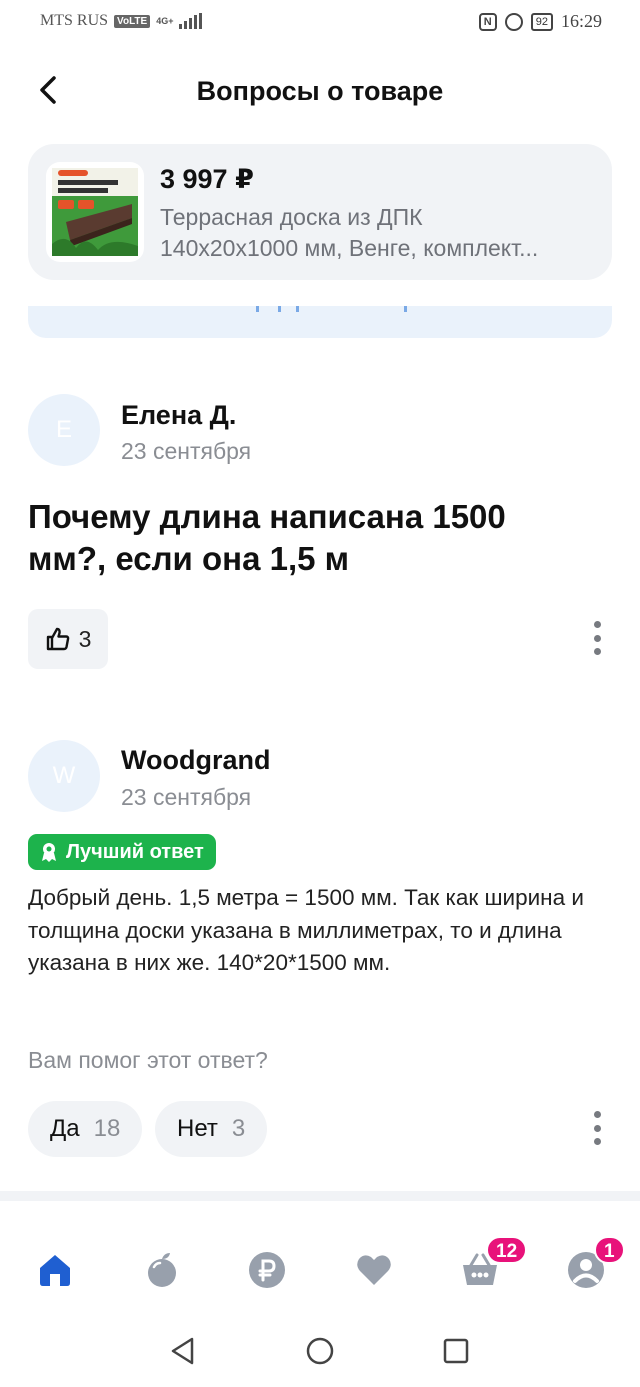 This screenshot has height=1387, width=640. I want to click on answer-more-options-icon, so click(597, 1128).